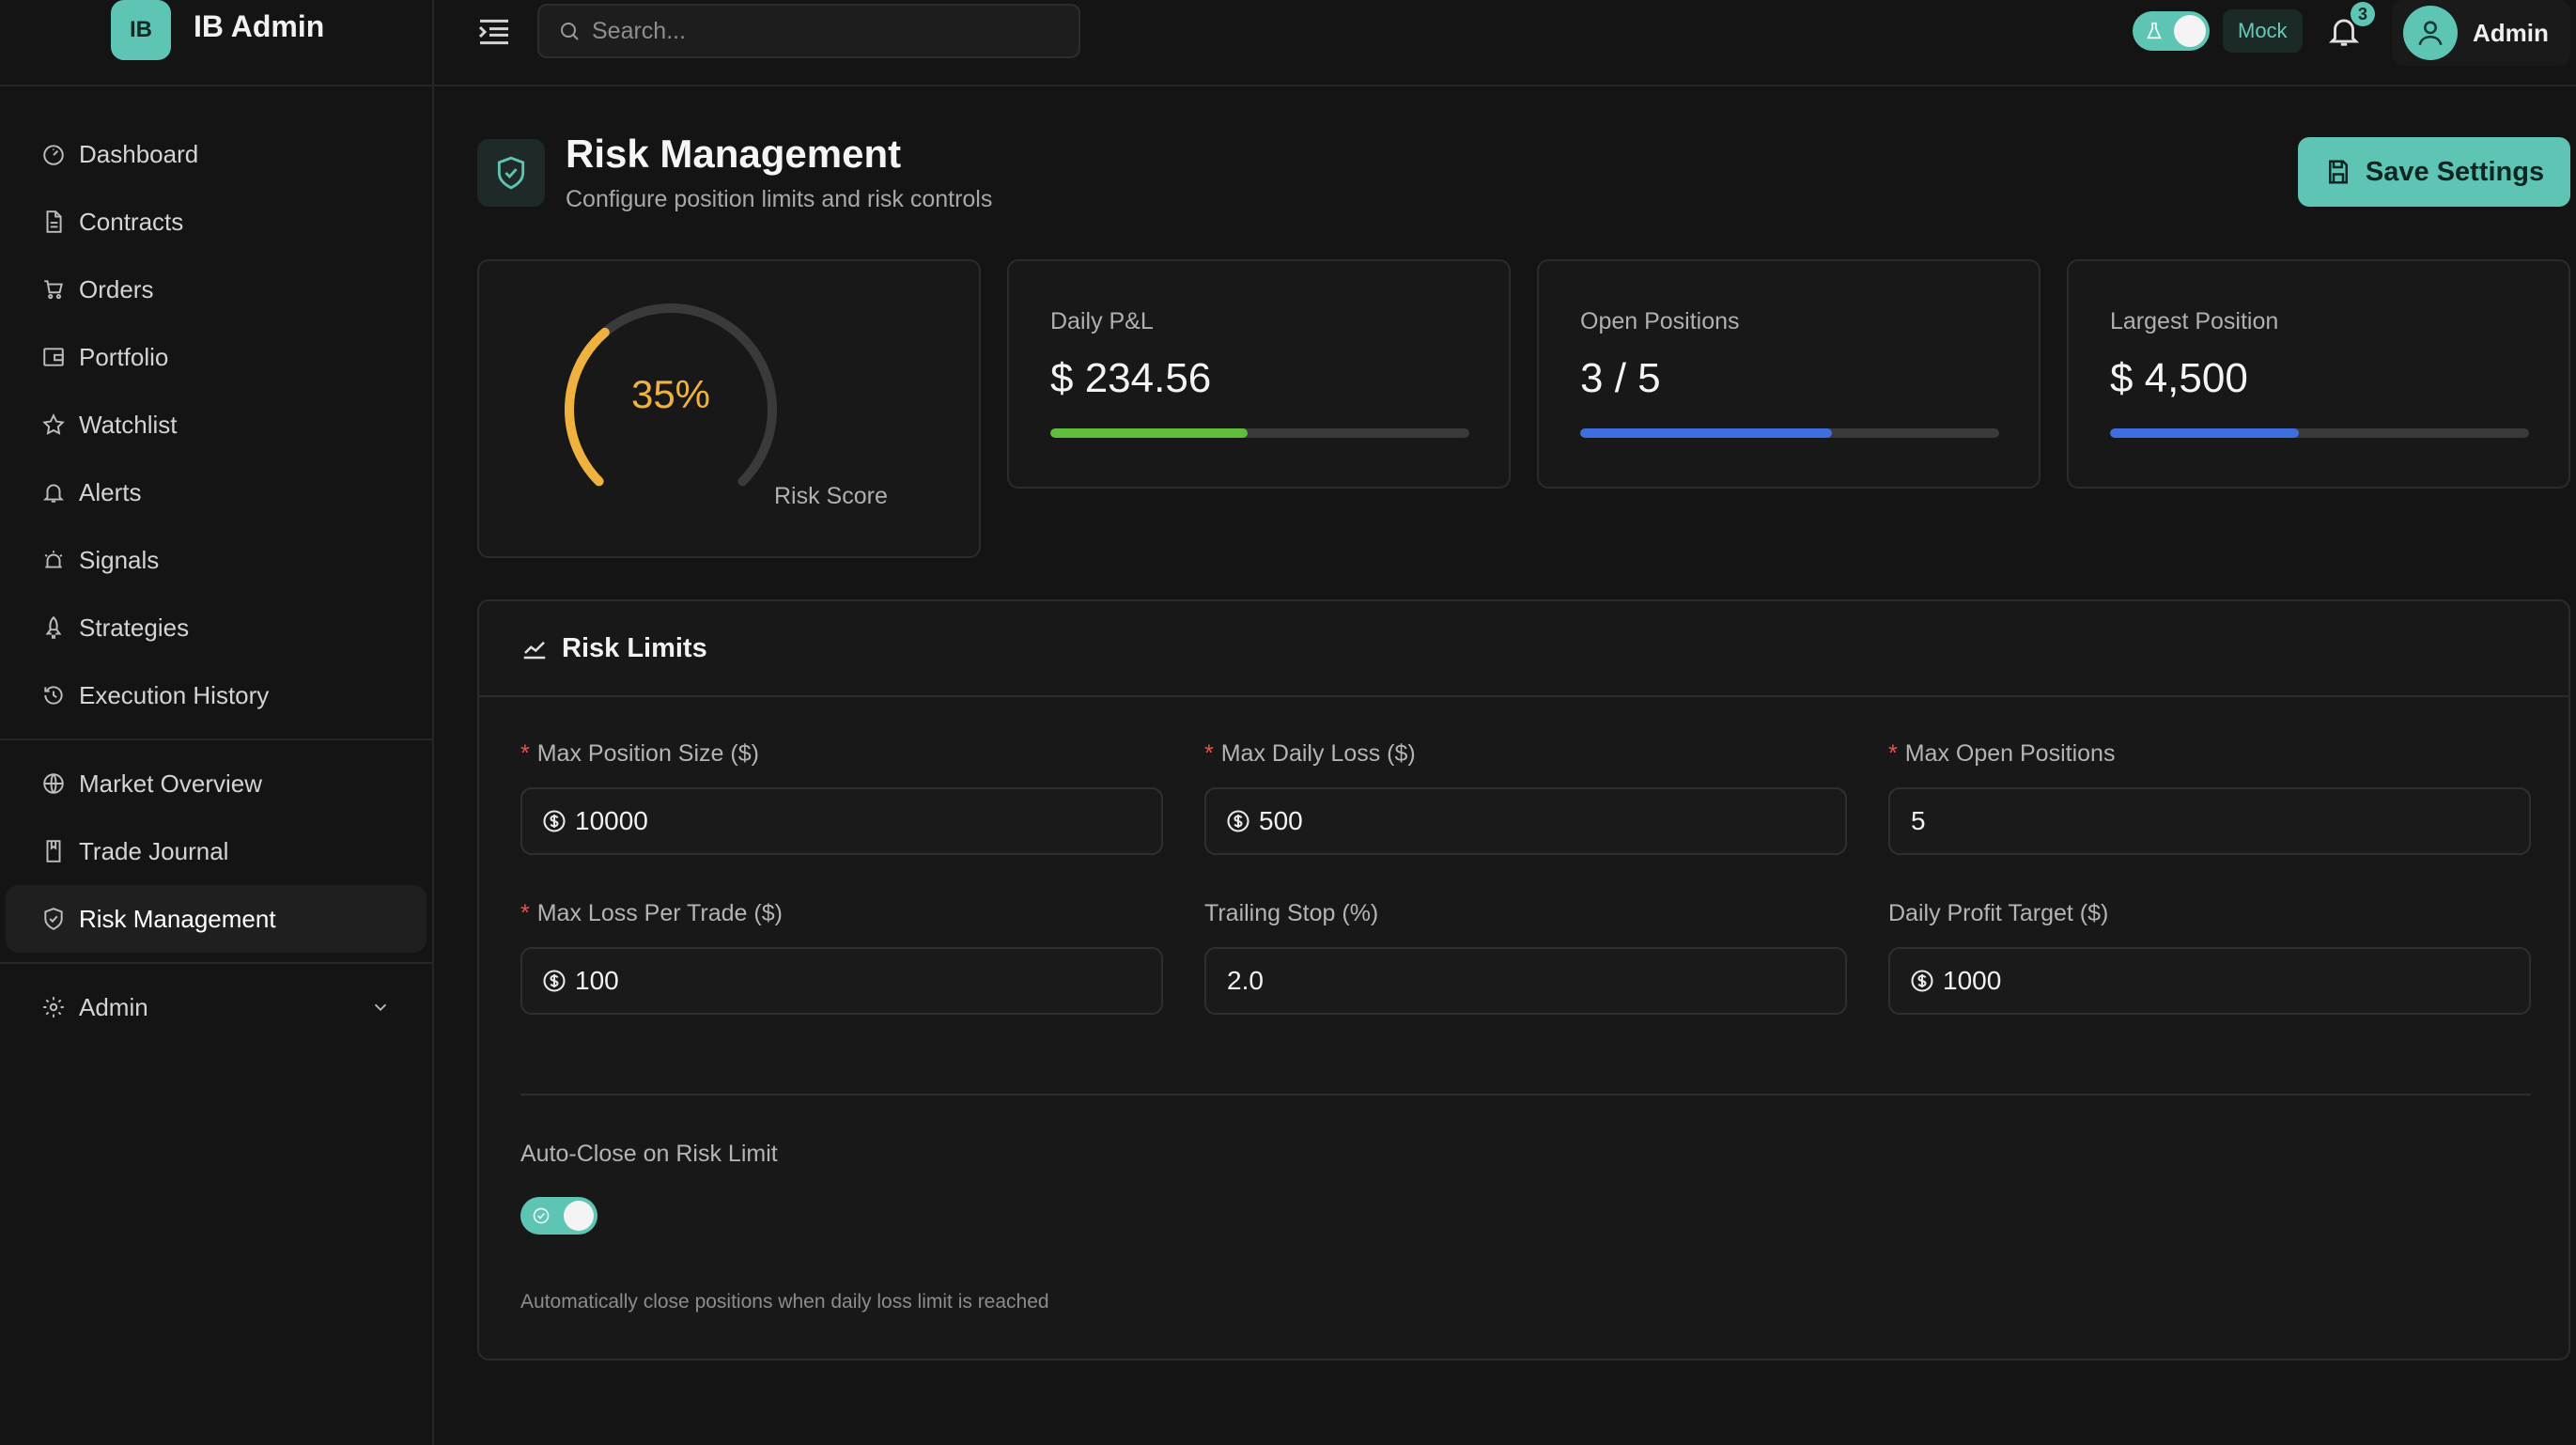  What do you see at coordinates (60, 425) in the screenshot?
I see `star-icon` at bounding box center [60, 425].